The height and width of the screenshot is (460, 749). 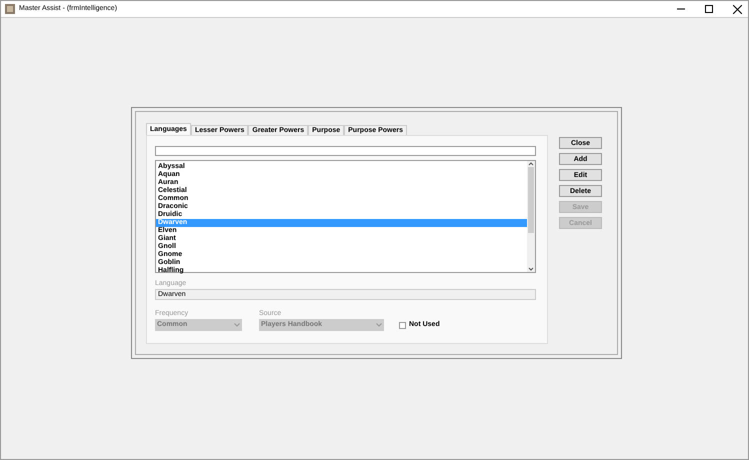 What do you see at coordinates (531, 269) in the screenshot?
I see `scroll-down-icon` at bounding box center [531, 269].